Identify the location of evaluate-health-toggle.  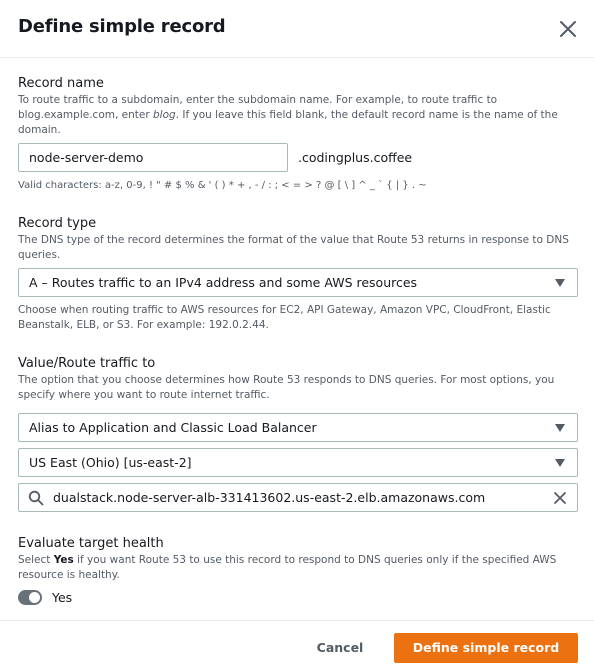
(30, 597).